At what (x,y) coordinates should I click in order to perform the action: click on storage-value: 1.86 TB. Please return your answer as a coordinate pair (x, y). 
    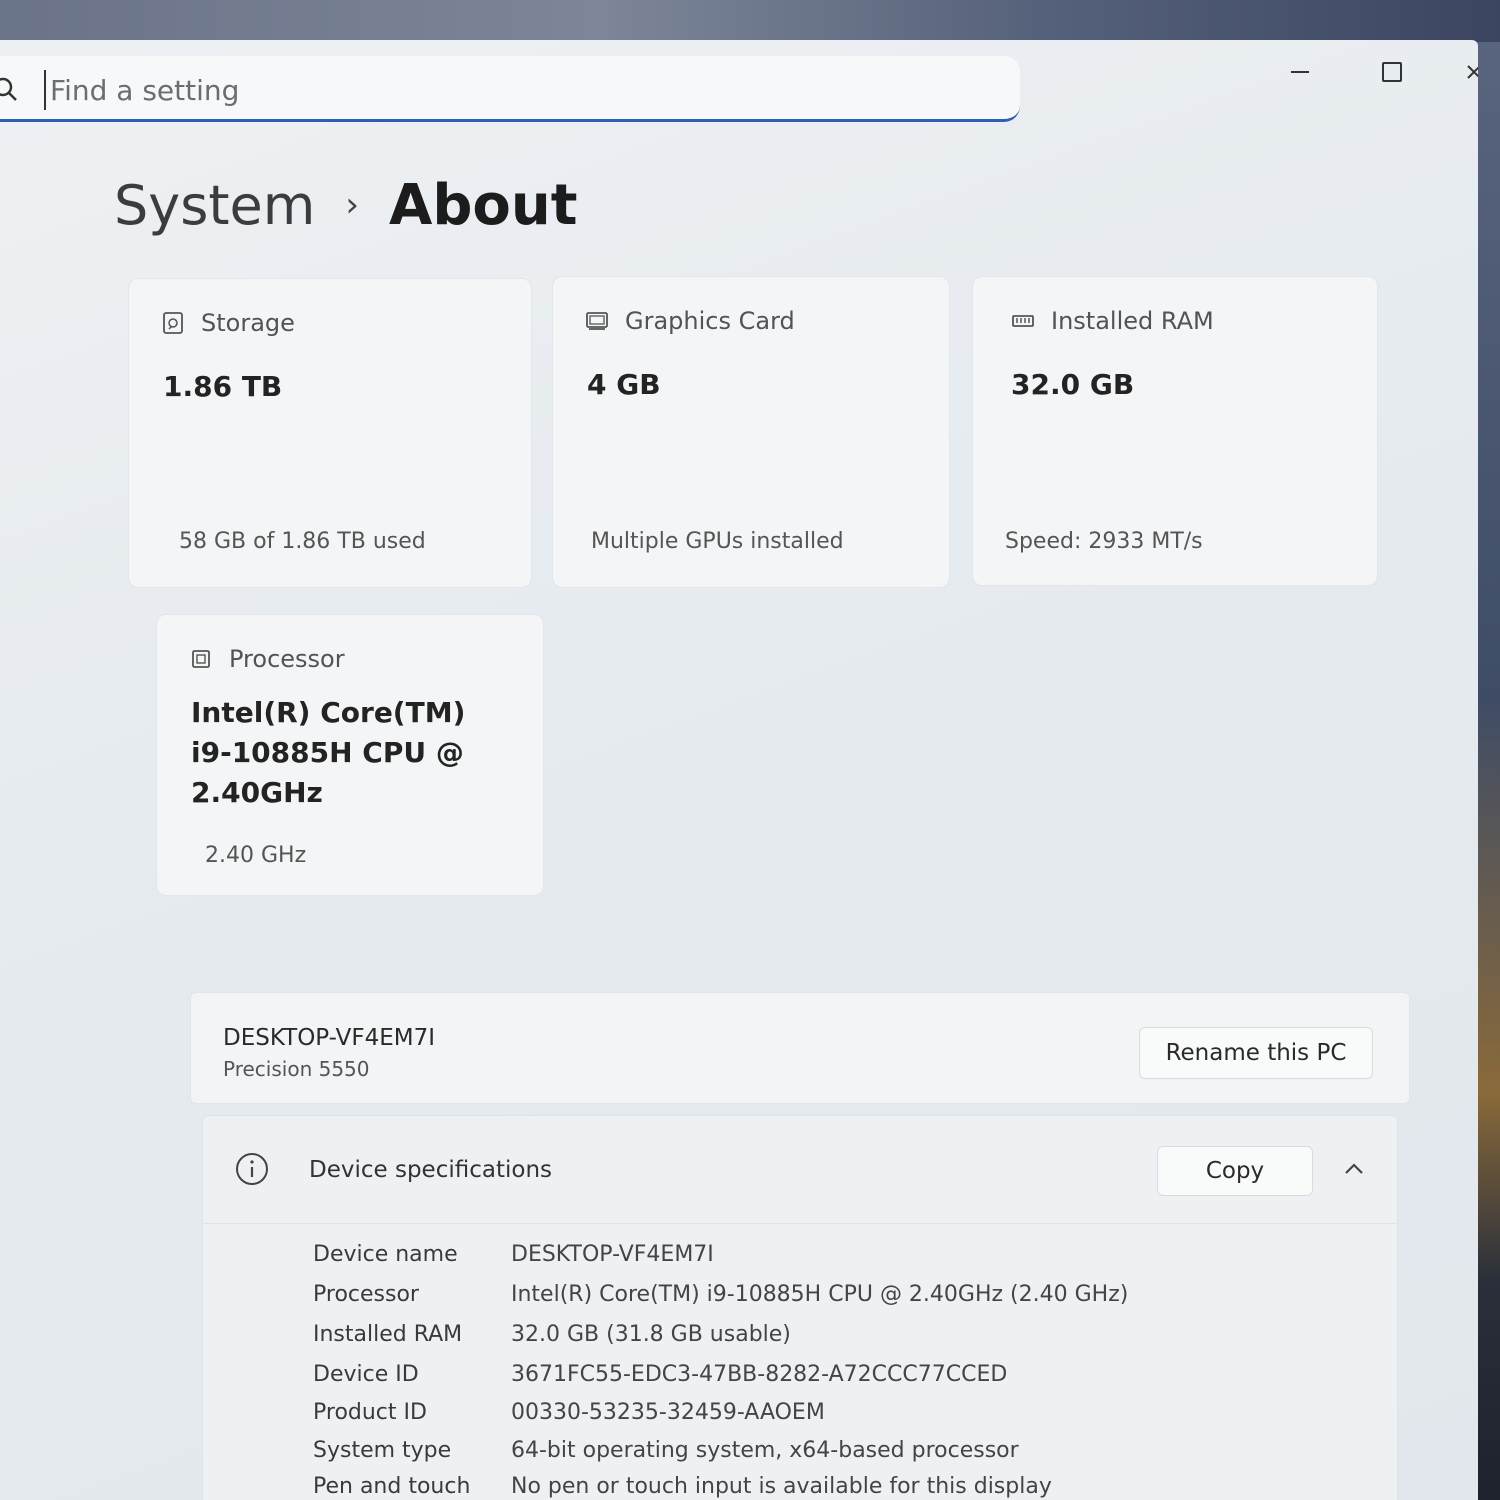
    Looking at the image, I should click on (223, 386).